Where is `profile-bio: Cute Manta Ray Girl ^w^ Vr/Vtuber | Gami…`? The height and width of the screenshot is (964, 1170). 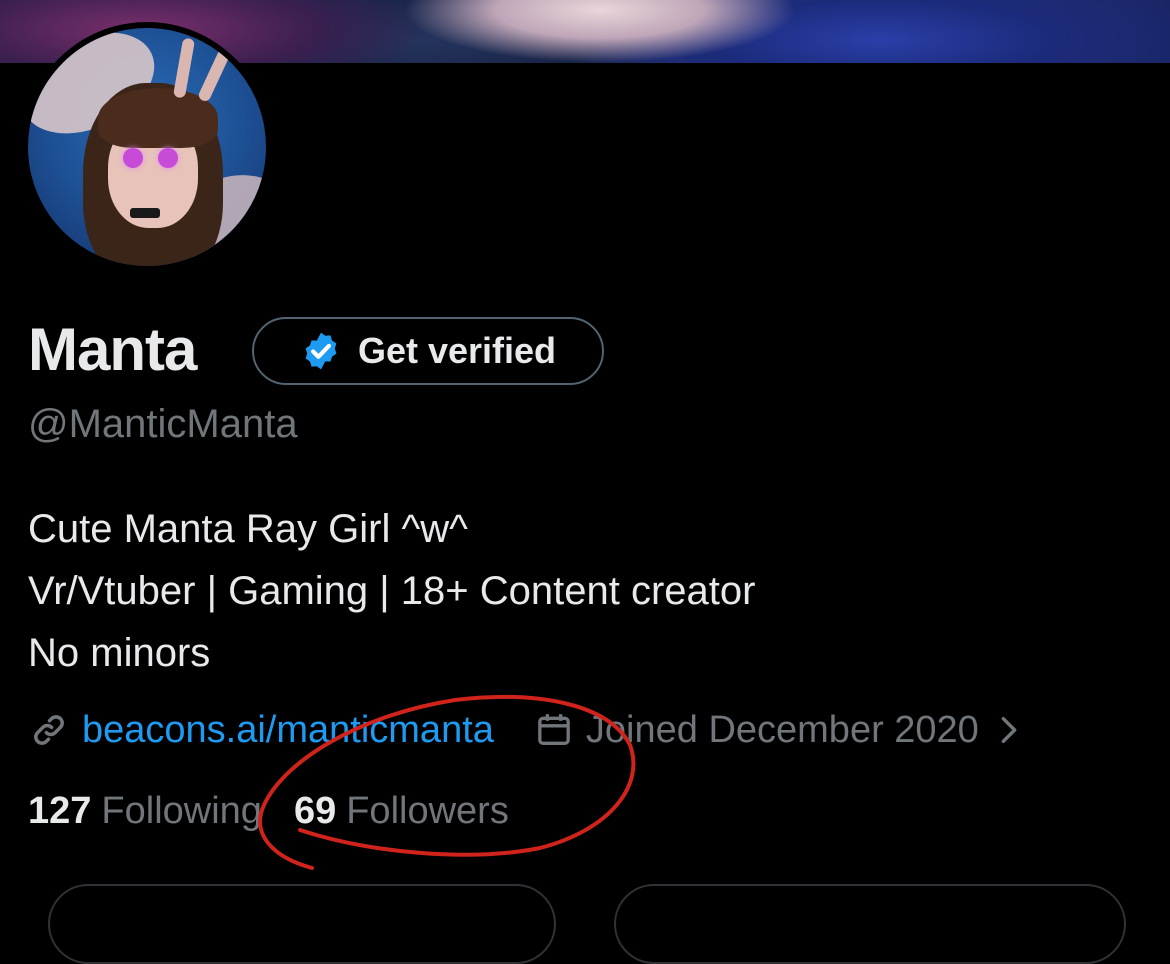
profile-bio: Cute Manta Ray Girl ^w^ Vr/Vtuber | Gami… is located at coordinates (391, 591).